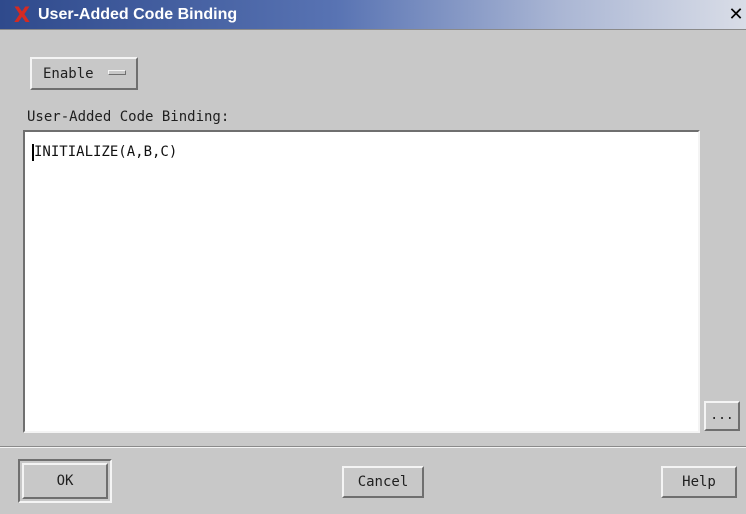  Describe the element at coordinates (106, 152) in the screenshot. I see `code-binding-text: INITIALIZE(A,B,C)` at that location.